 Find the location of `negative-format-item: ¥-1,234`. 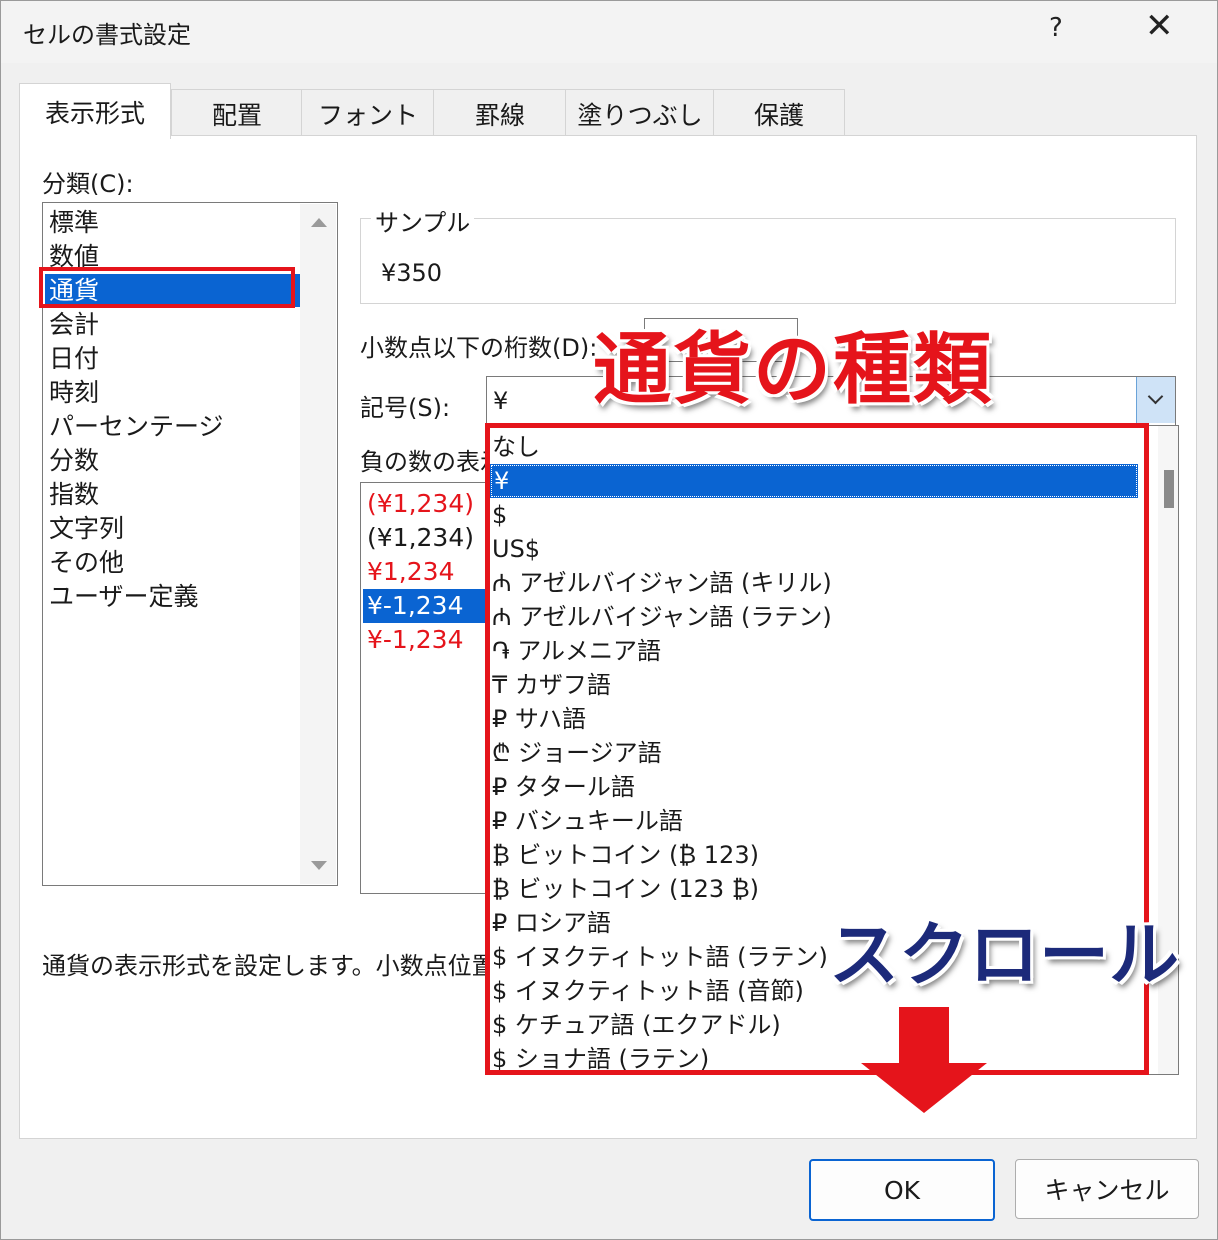

negative-format-item: ¥-1,234 is located at coordinates (415, 640).